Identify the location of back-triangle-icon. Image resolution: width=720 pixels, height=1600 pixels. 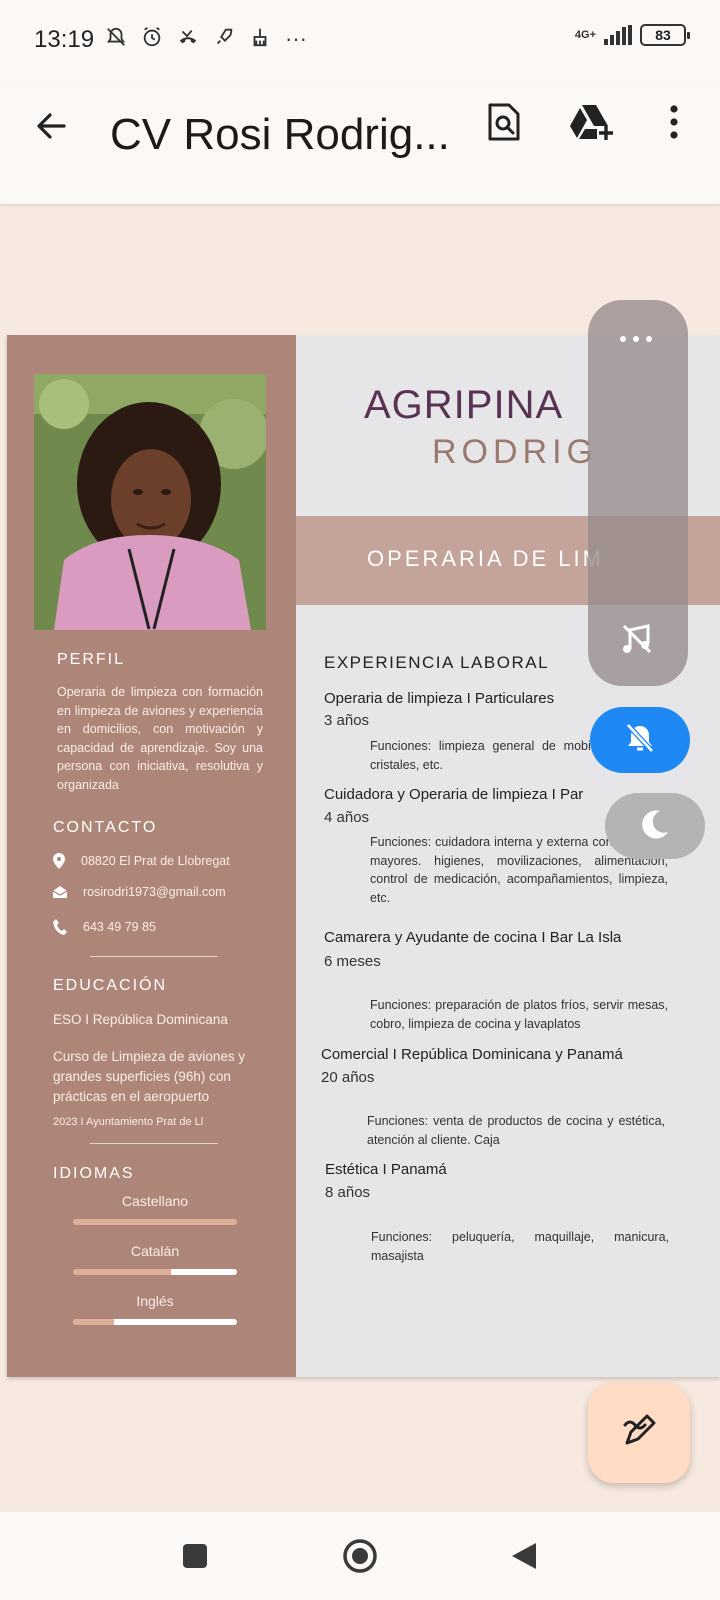
(524, 1556).